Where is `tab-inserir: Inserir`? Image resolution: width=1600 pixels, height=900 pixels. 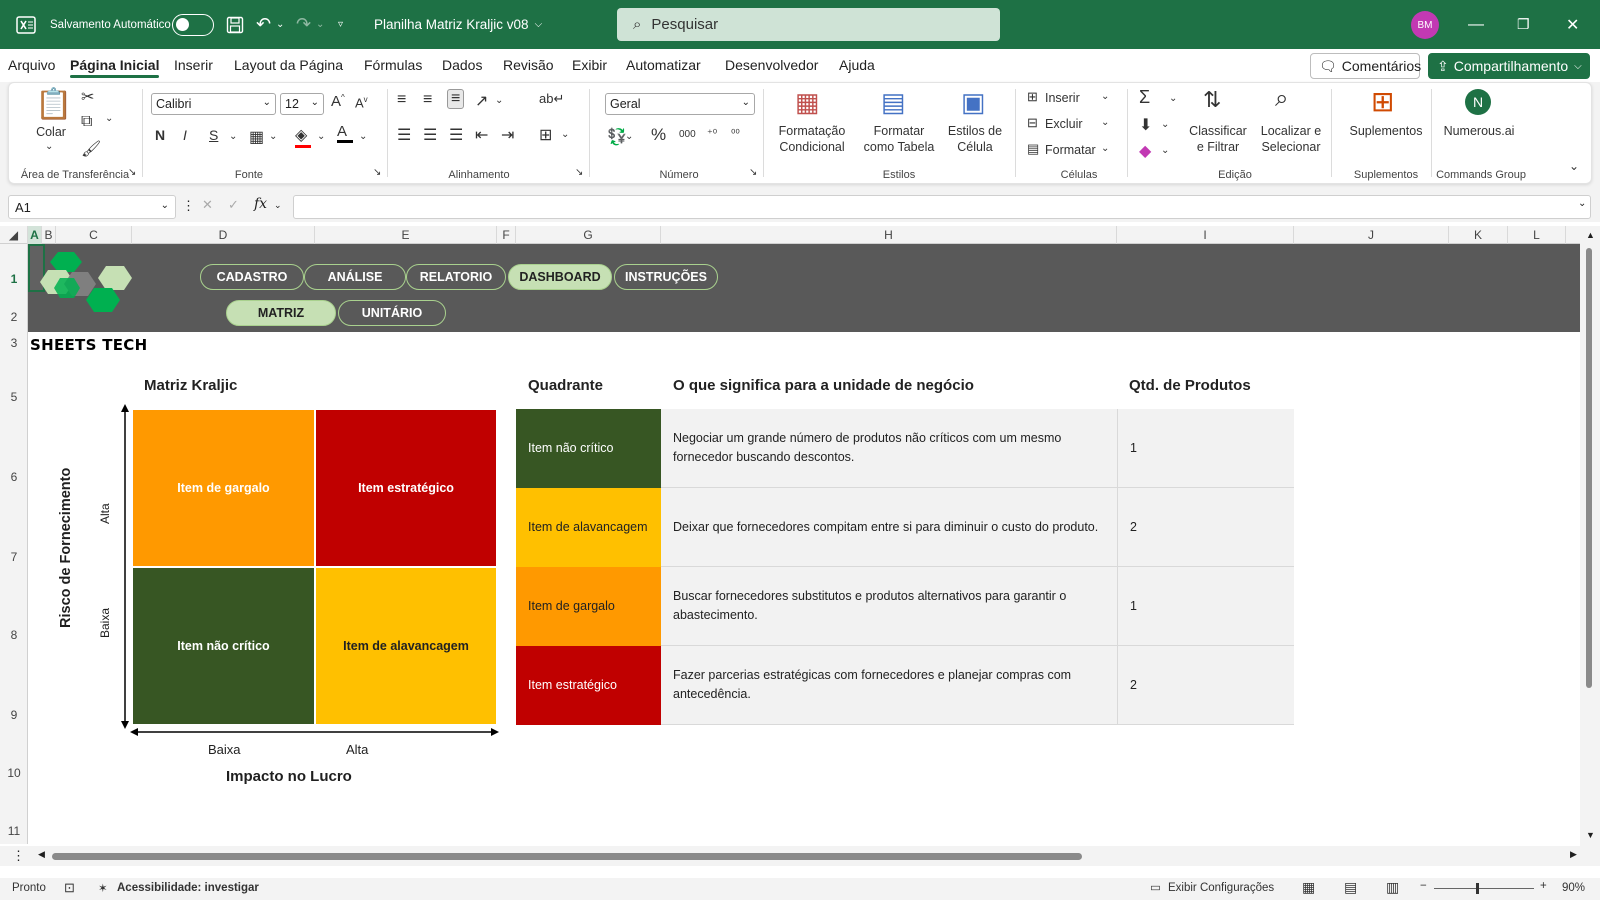 tab-inserir: Inserir is located at coordinates (193, 65).